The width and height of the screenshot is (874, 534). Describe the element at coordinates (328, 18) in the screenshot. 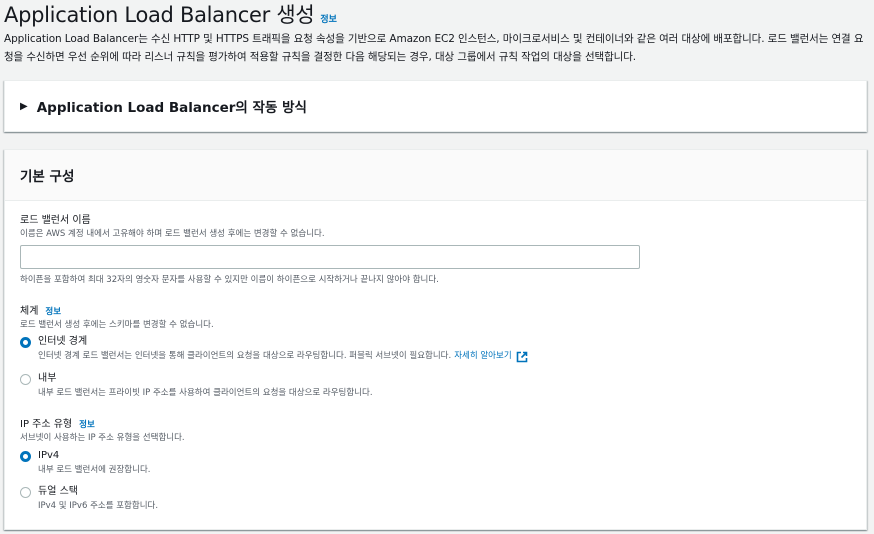

I see `info-link: 정보` at that location.